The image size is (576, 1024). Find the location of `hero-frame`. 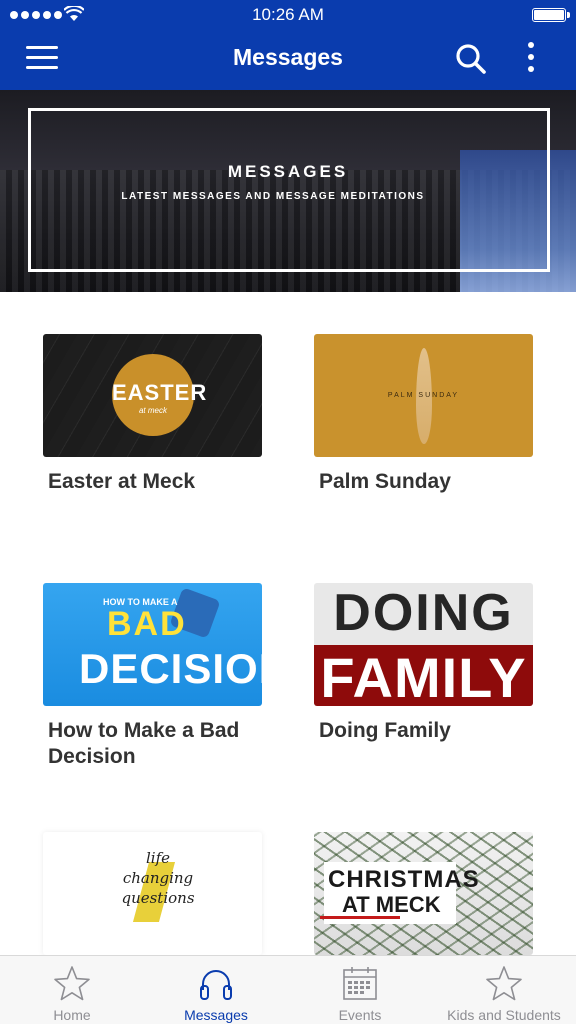

hero-frame is located at coordinates (289, 190).